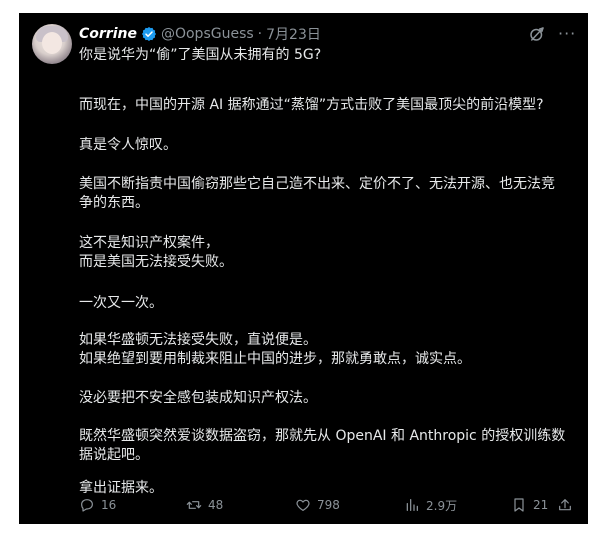  What do you see at coordinates (529, 505) in the screenshot?
I see `bookmark-button: 21` at bounding box center [529, 505].